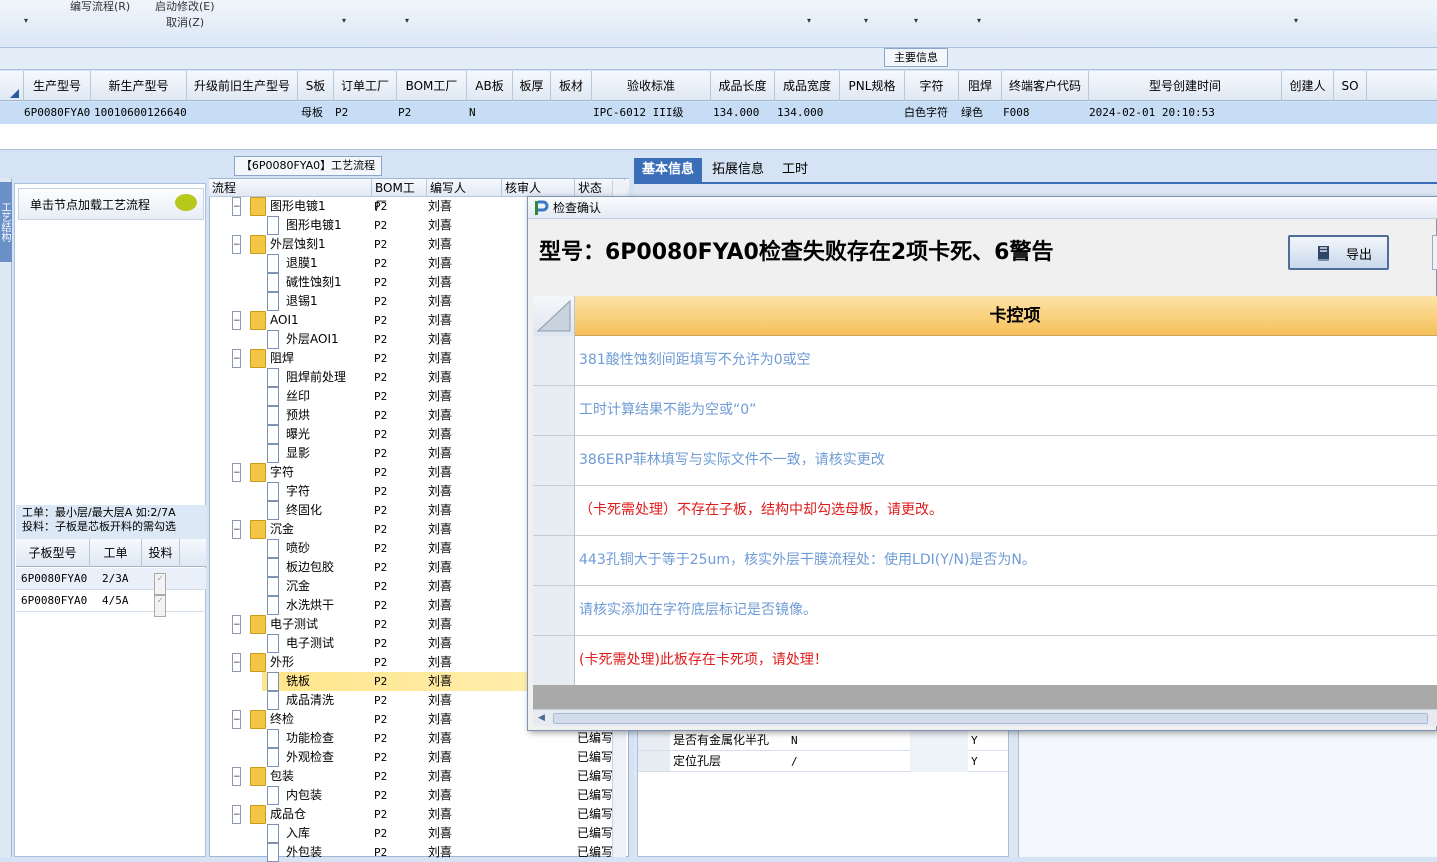 The image size is (1437, 862). Describe the element at coordinates (304, 795) in the screenshot. I see `flow-name: 内包装` at that location.